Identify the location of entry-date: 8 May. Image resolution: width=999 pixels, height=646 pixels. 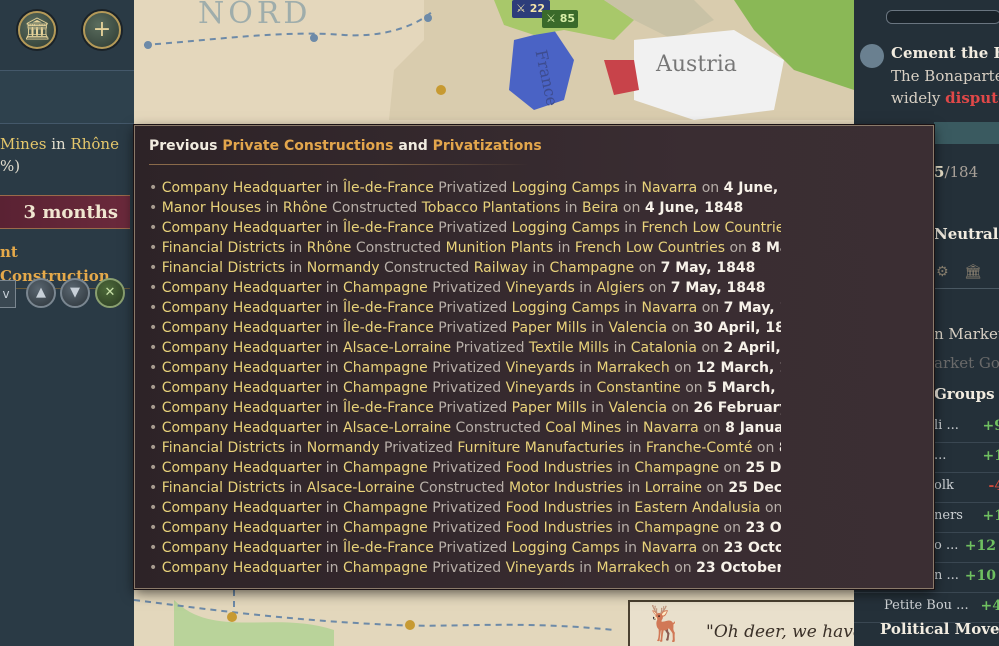
(766, 248).